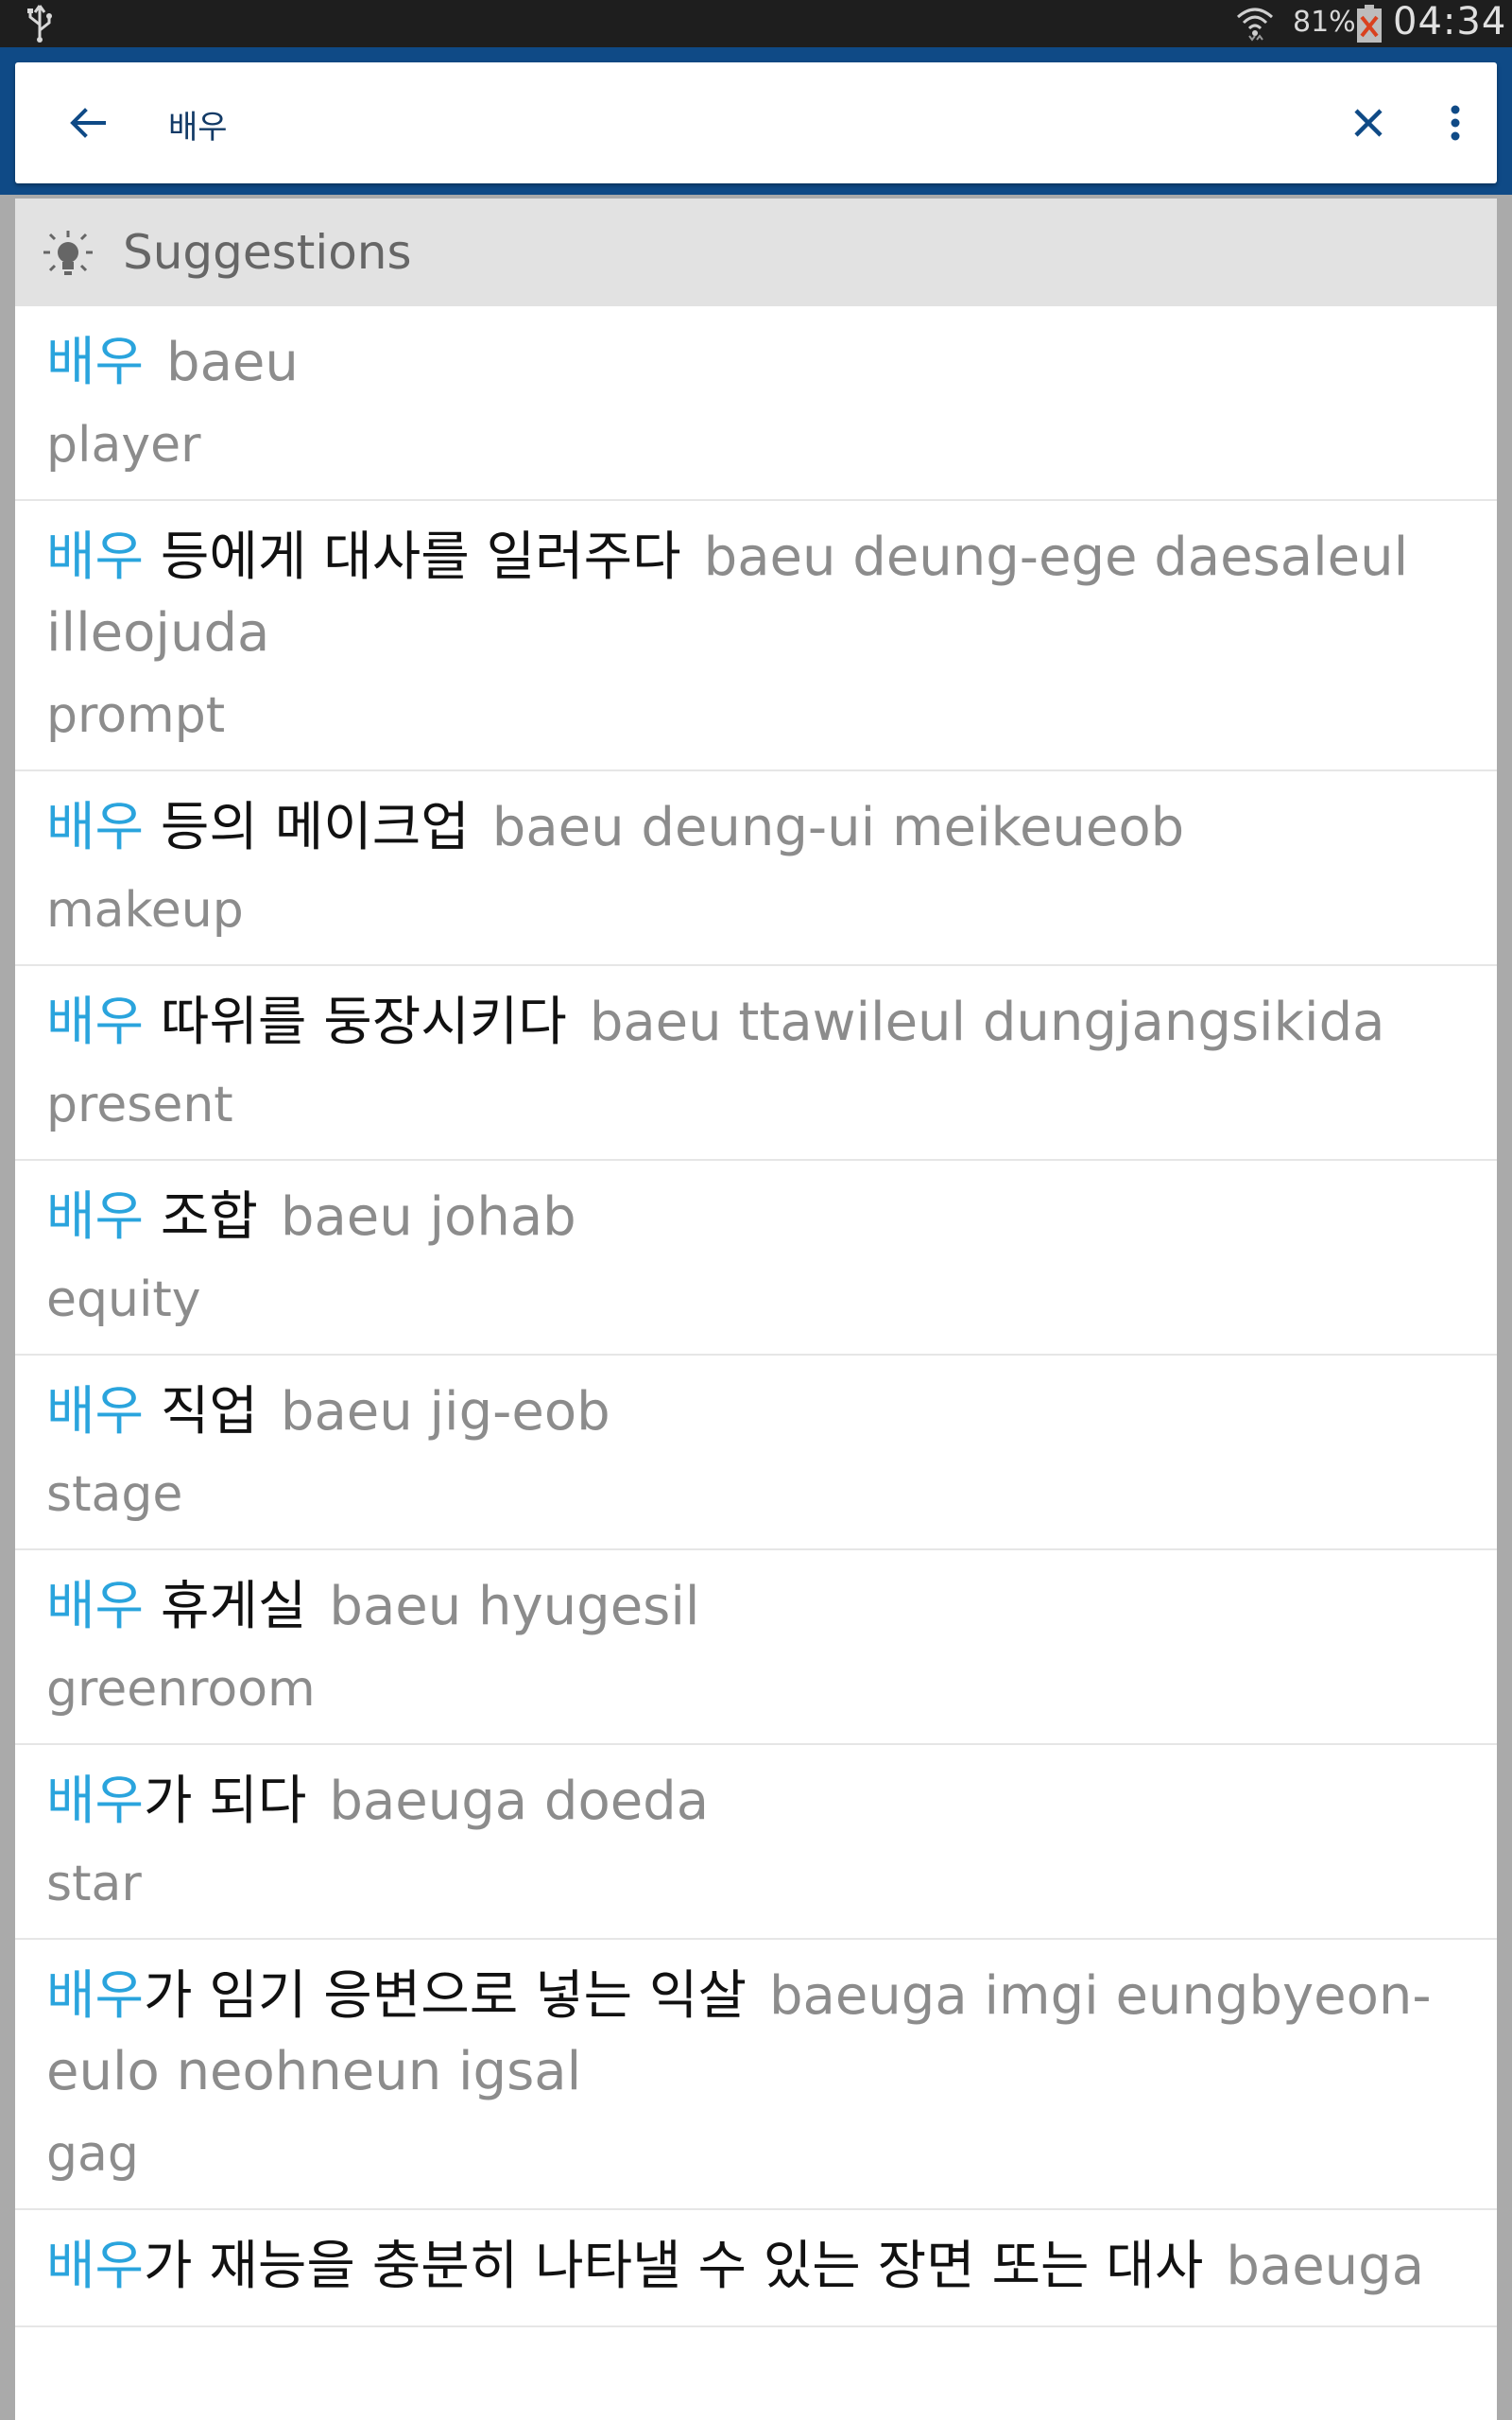 This screenshot has width=1512, height=2420. I want to click on list-item: 배우가 되다 baeuga doeda star, so click(756, 1843).